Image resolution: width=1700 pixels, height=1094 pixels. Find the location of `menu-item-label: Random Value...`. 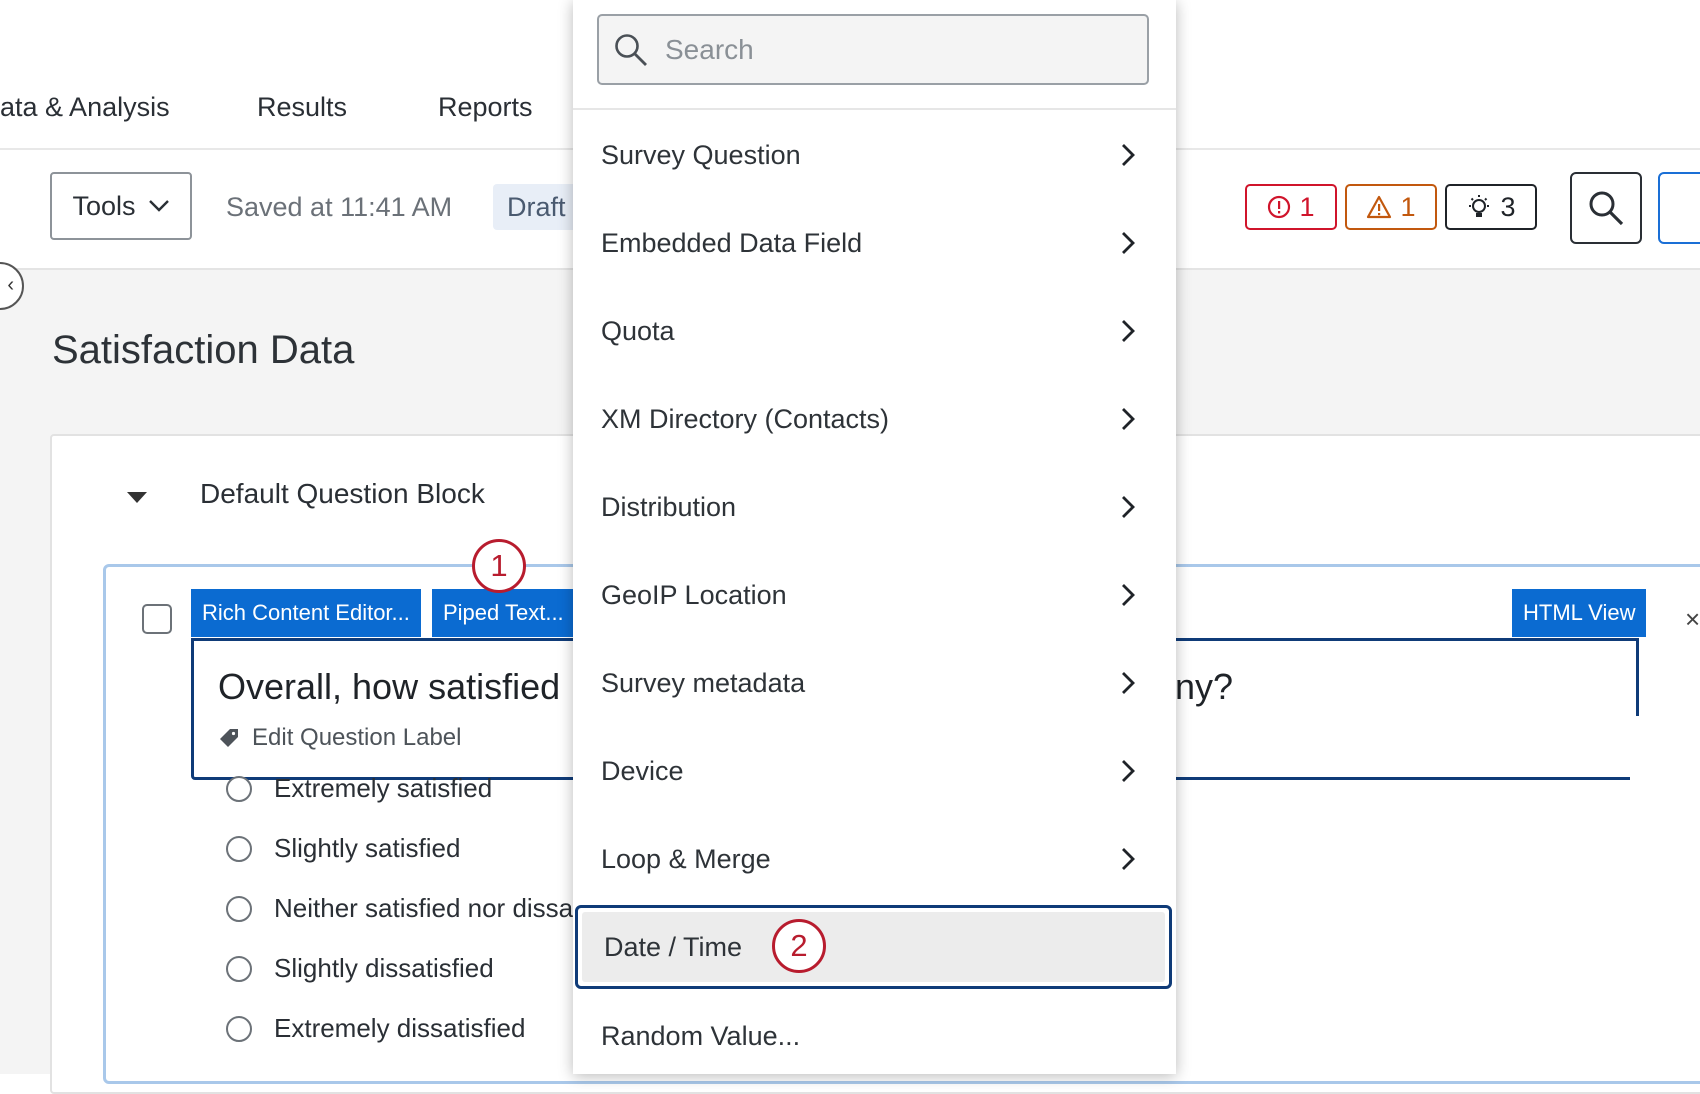

menu-item-label: Random Value... is located at coordinates (701, 1035).